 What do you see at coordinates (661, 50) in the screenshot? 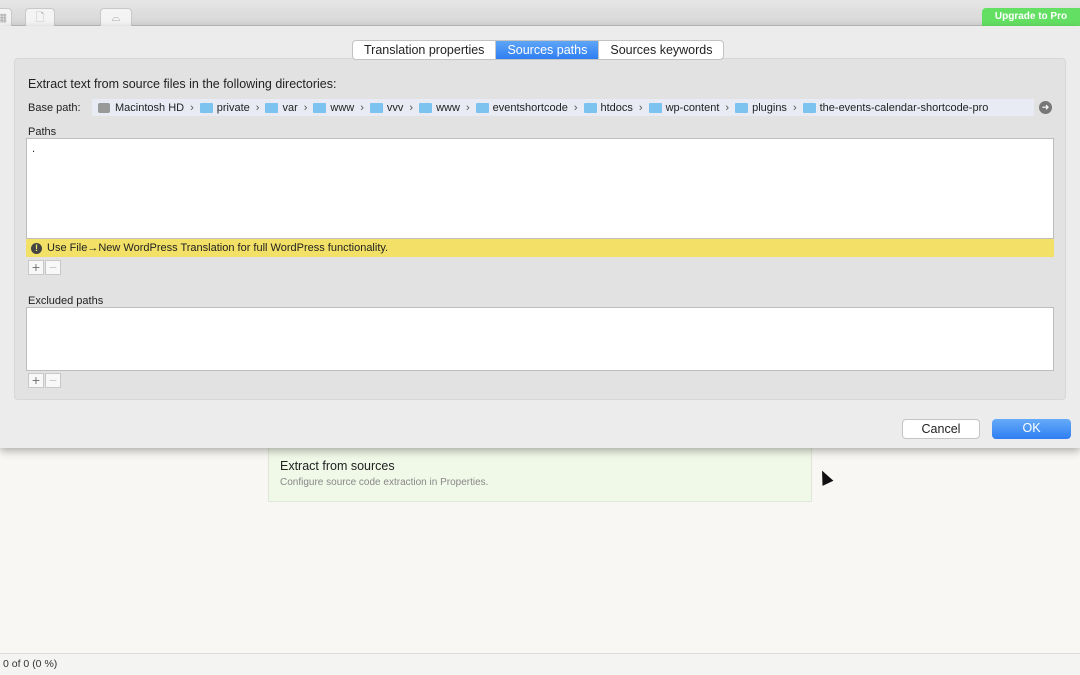
I see `tab-sources-keywords: Sources keywords` at bounding box center [661, 50].